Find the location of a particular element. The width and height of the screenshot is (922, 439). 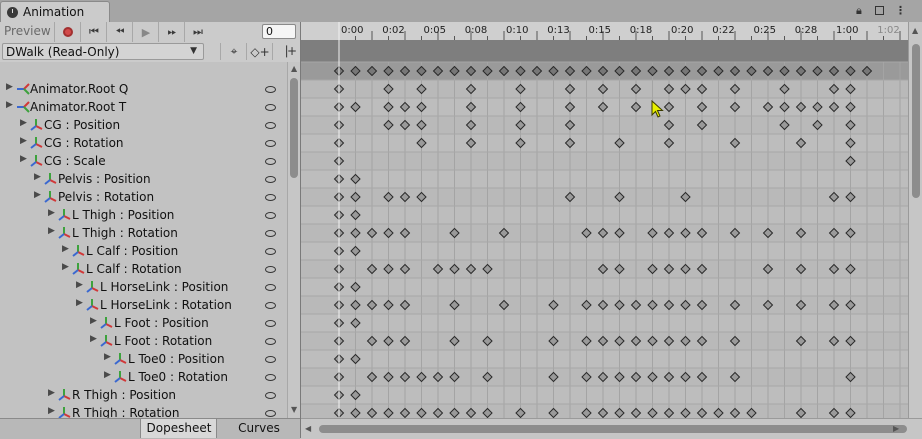

property-row: ▶ L HorseLink : Rotation is located at coordinates (143, 305).